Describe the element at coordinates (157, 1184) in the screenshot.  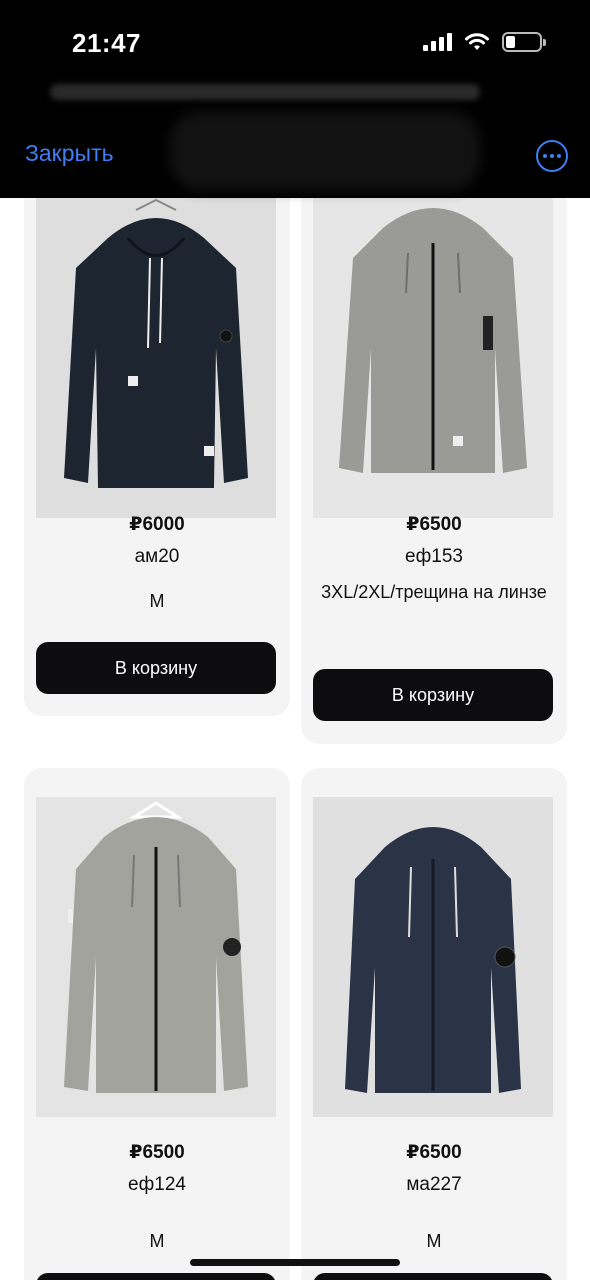
I see `product-code: еф124` at that location.